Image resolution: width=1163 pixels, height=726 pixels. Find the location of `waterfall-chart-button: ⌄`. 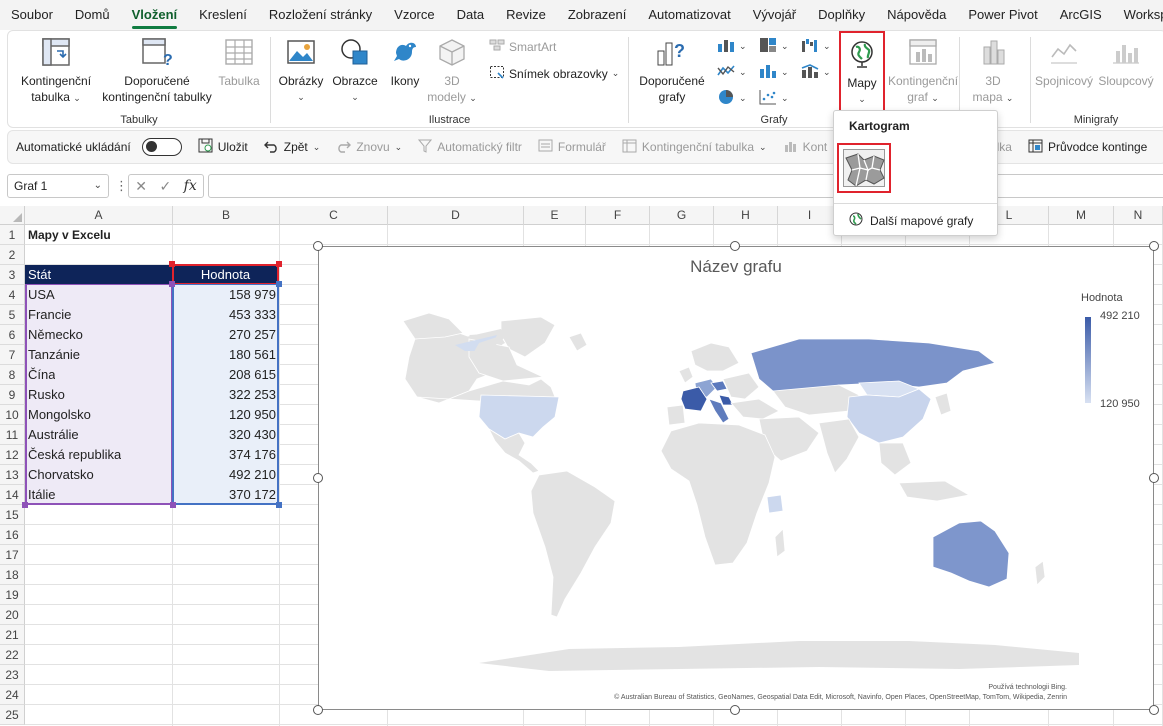

waterfall-chart-button: ⌄ is located at coordinates (816, 46).